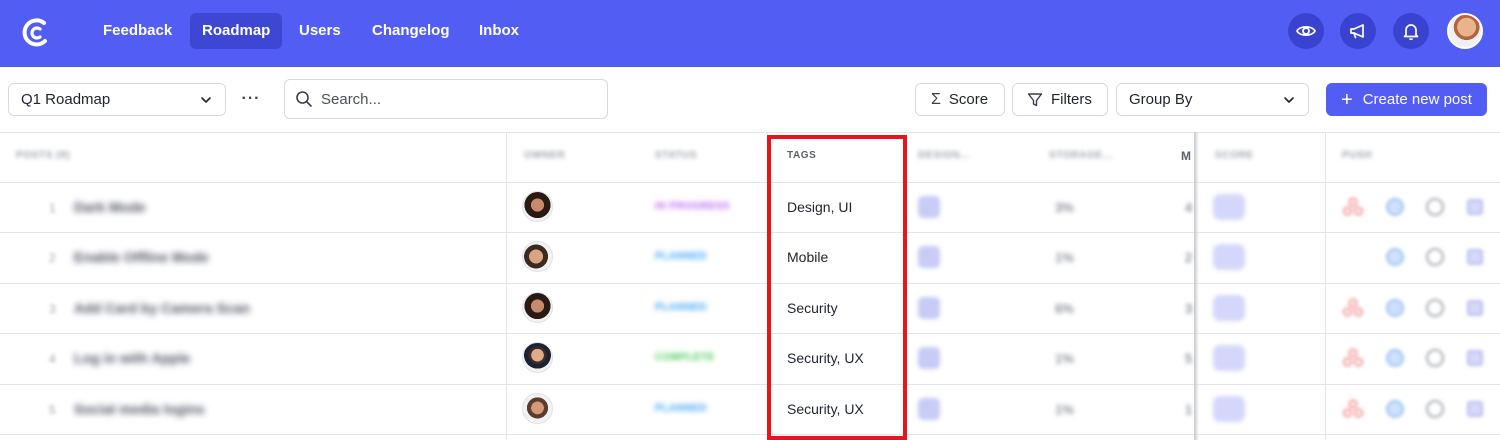  I want to click on create-new-post-label: Create new post, so click(1417, 99).